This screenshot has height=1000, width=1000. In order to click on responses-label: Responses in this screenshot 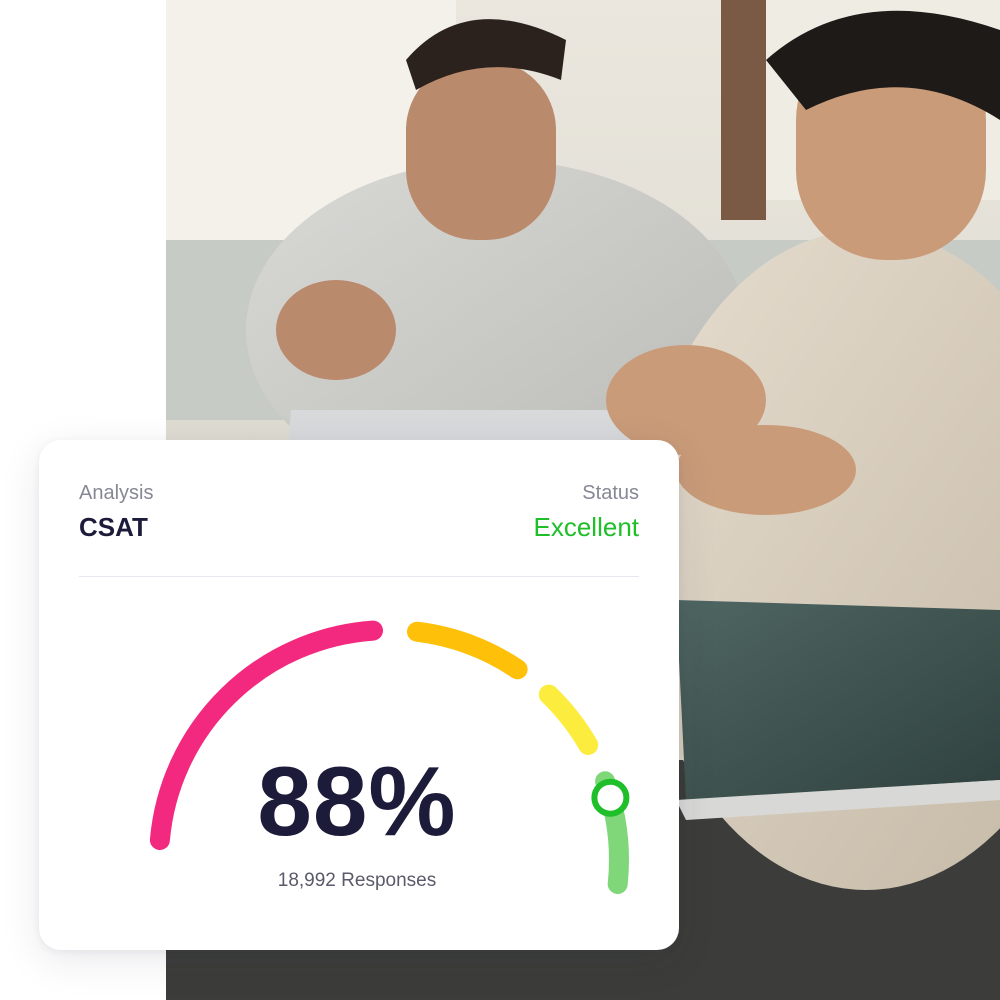, I will do `click(389, 880)`.